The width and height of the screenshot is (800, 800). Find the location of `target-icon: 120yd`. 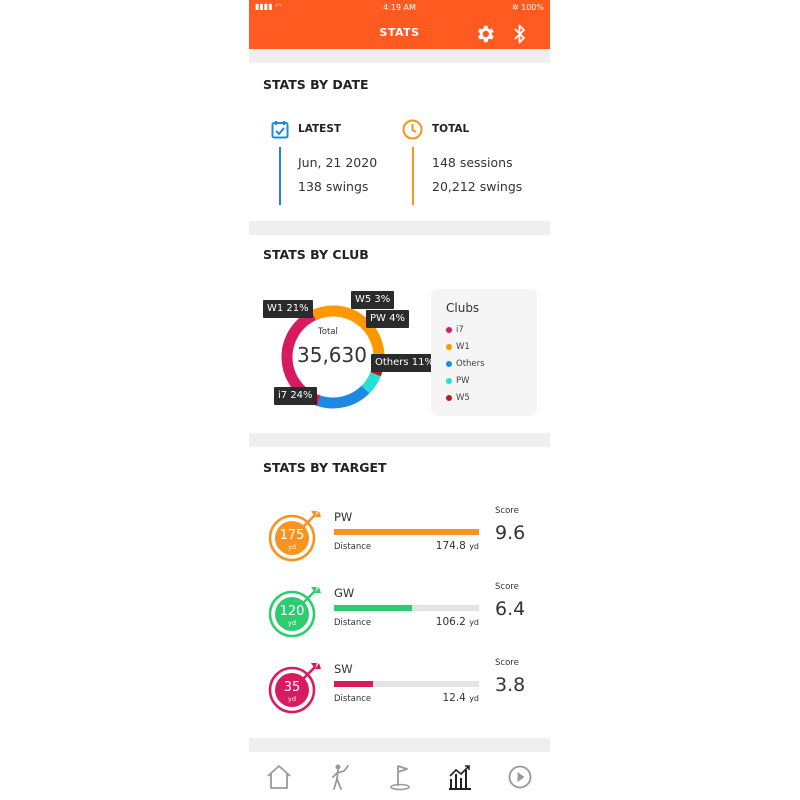

target-icon: 120yd is located at coordinates (294, 612).